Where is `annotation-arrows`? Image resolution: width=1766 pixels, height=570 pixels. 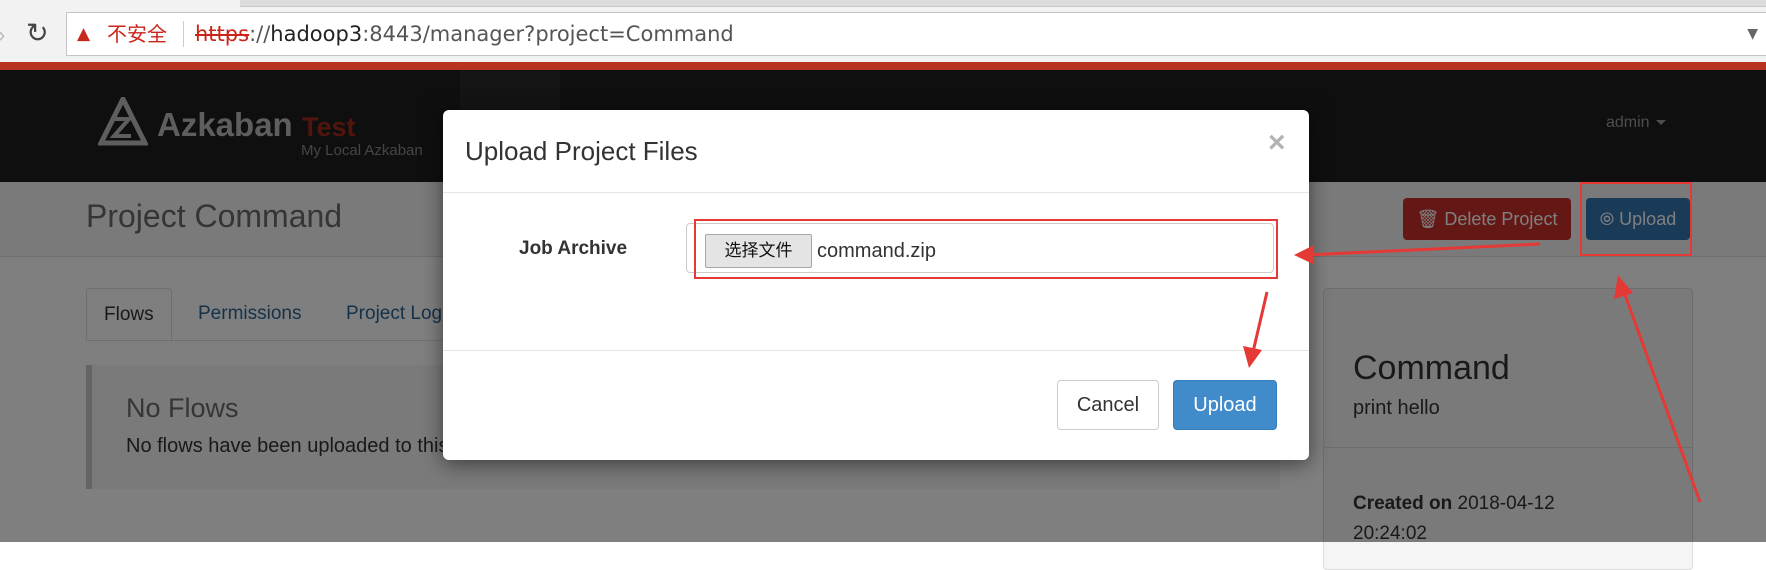
annotation-arrows is located at coordinates (1472, 372).